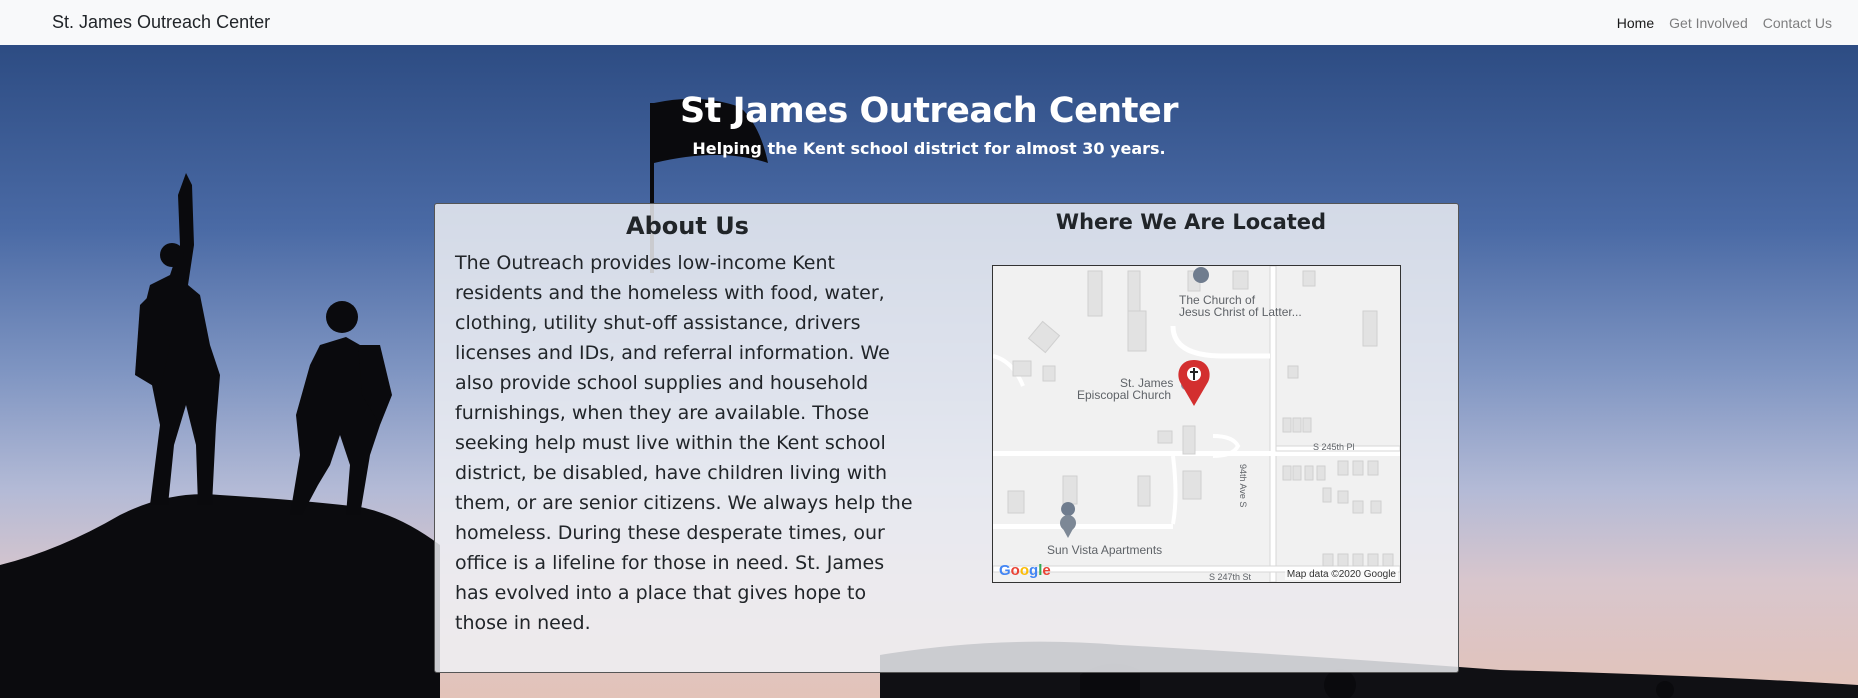 The image size is (1858, 698). What do you see at coordinates (1005, 570) in the screenshot?
I see `google-logo-letter: G` at bounding box center [1005, 570].